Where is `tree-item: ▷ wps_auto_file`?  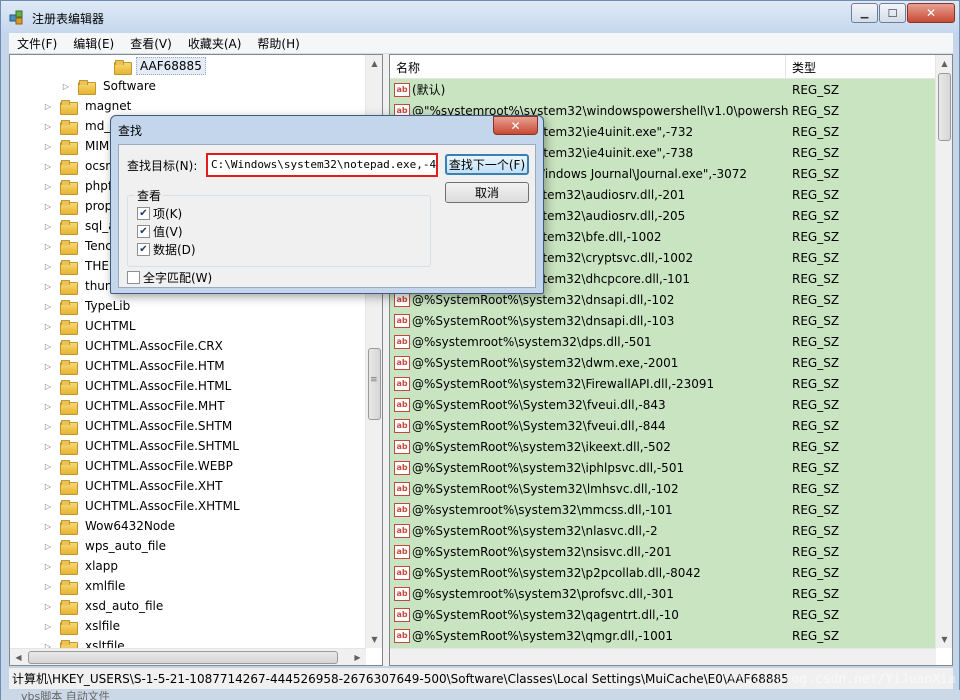
tree-item: ▷ wps_auto_file is located at coordinates (105, 546).